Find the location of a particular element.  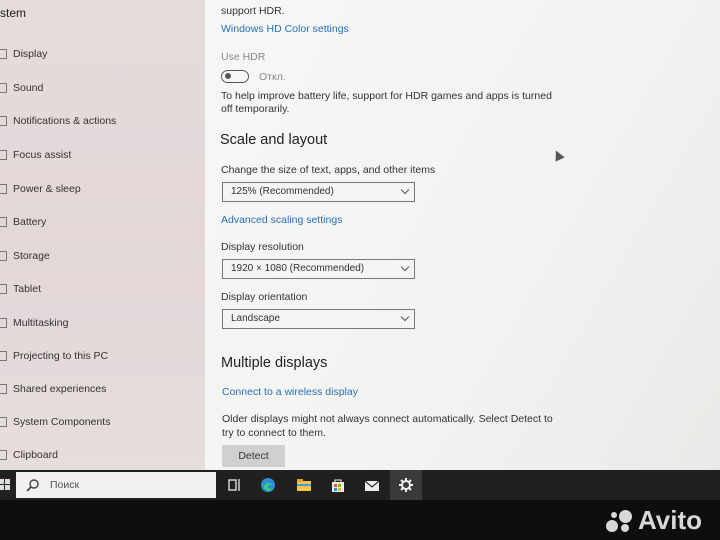

sidebar-item-notifications: Notifications & actions is located at coordinates (58, 121).